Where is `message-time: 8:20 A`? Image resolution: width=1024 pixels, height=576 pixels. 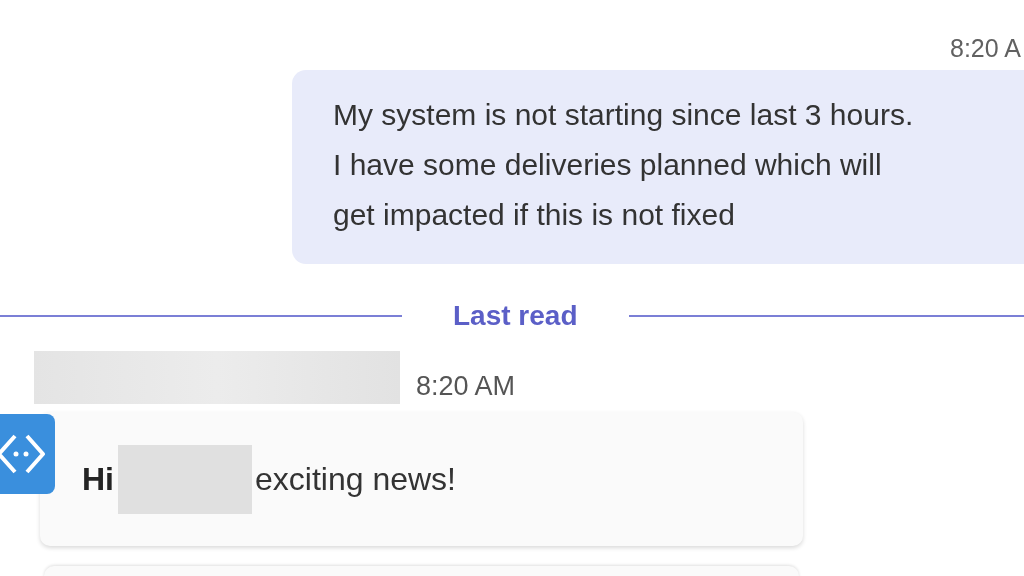 message-time: 8:20 A is located at coordinates (985, 48).